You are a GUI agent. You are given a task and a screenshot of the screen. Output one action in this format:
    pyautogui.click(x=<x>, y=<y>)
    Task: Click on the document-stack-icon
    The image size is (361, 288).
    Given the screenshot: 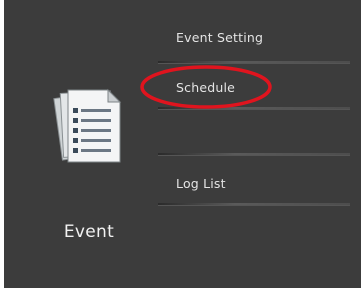 What is the action you would take?
    pyautogui.click(x=89, y=126)
    